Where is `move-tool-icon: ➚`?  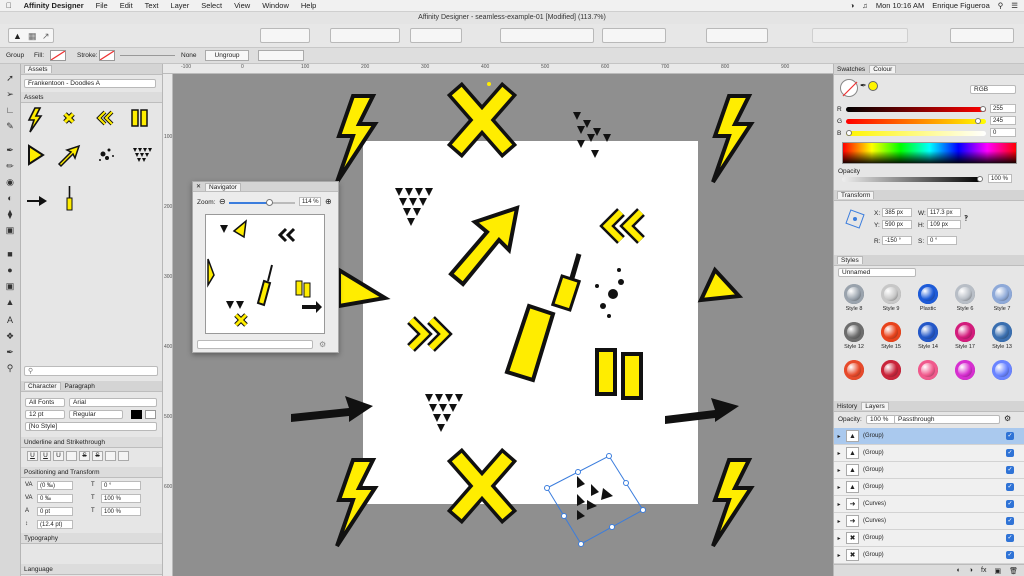 move-tool-icon: ➚ is located at coordinates (10, 78).